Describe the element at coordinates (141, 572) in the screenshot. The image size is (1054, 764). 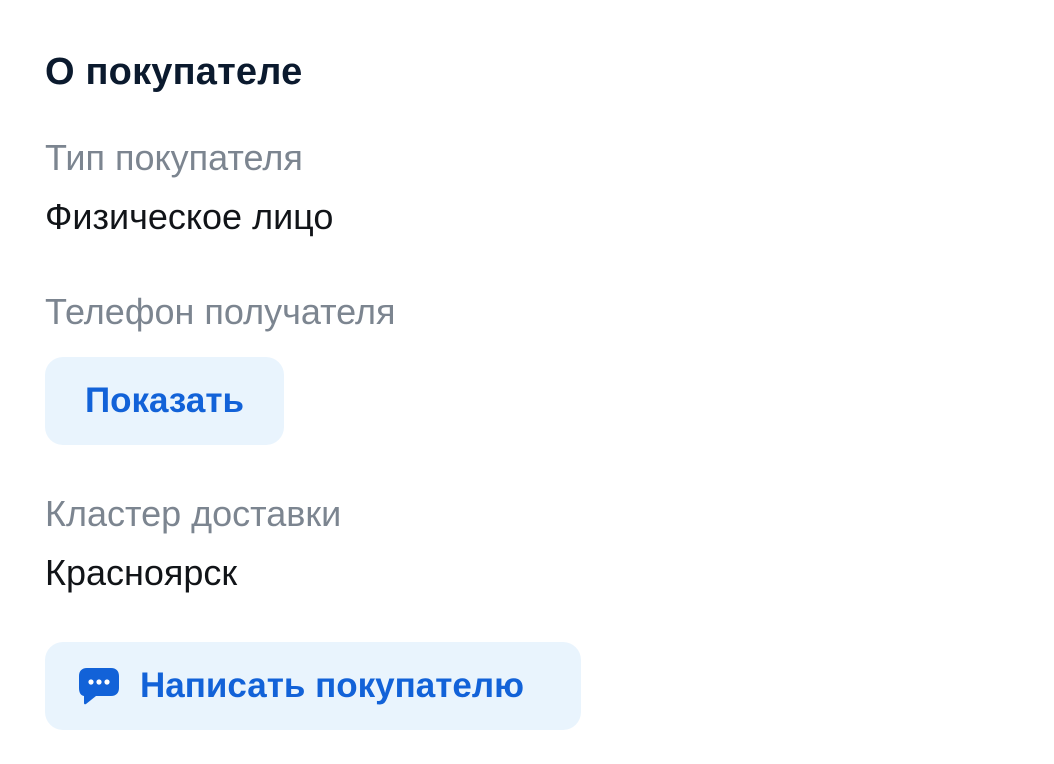
I see `delivery-cluster-value: Красноярск` at that location.